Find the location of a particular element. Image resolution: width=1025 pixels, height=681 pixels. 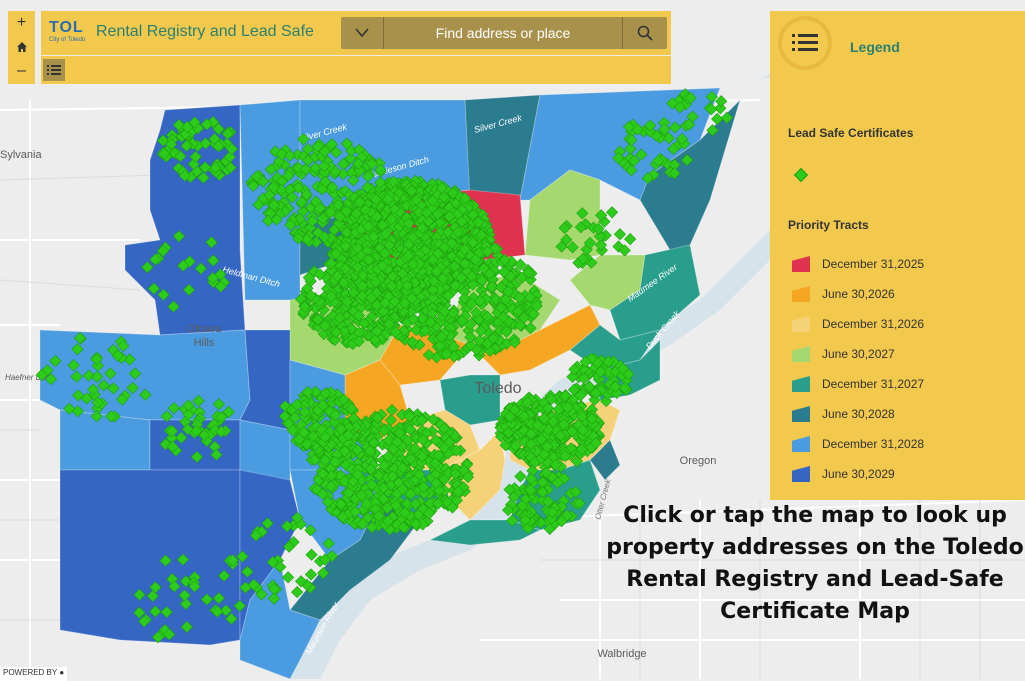

chevron-down-icon is located at coordinates (362, 33).